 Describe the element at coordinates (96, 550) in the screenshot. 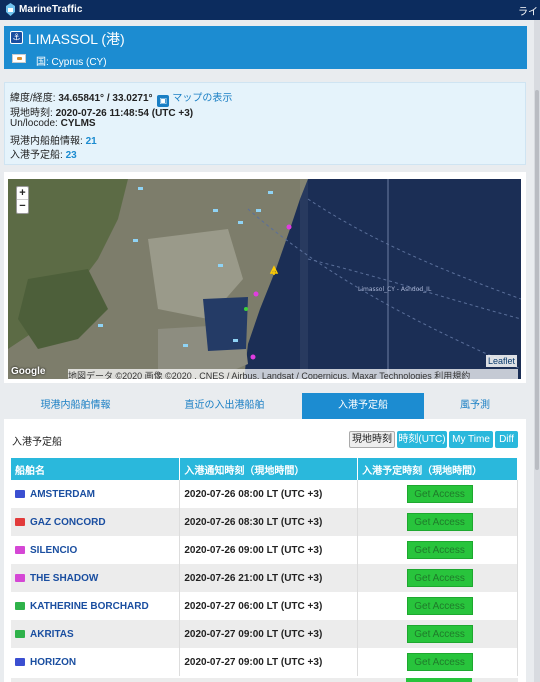

I see `vessel-cell: SILENCIO` at that location.